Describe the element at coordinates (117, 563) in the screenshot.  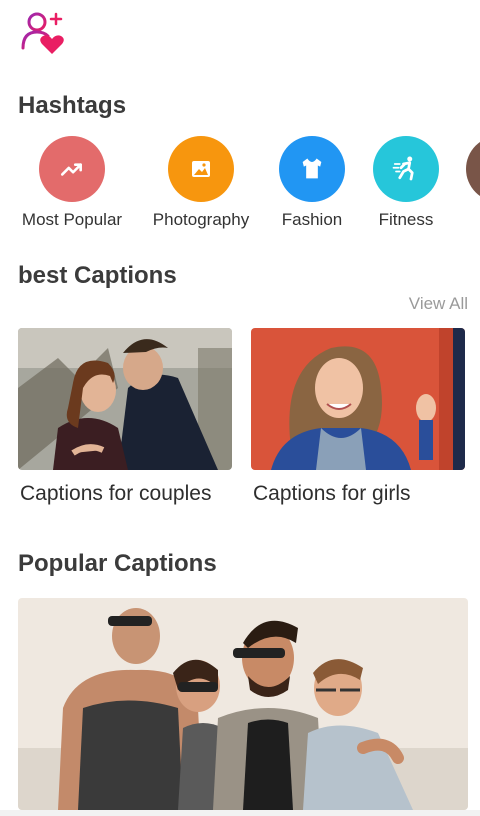
I see `popular-captions-title: Popular Captions` at that location.